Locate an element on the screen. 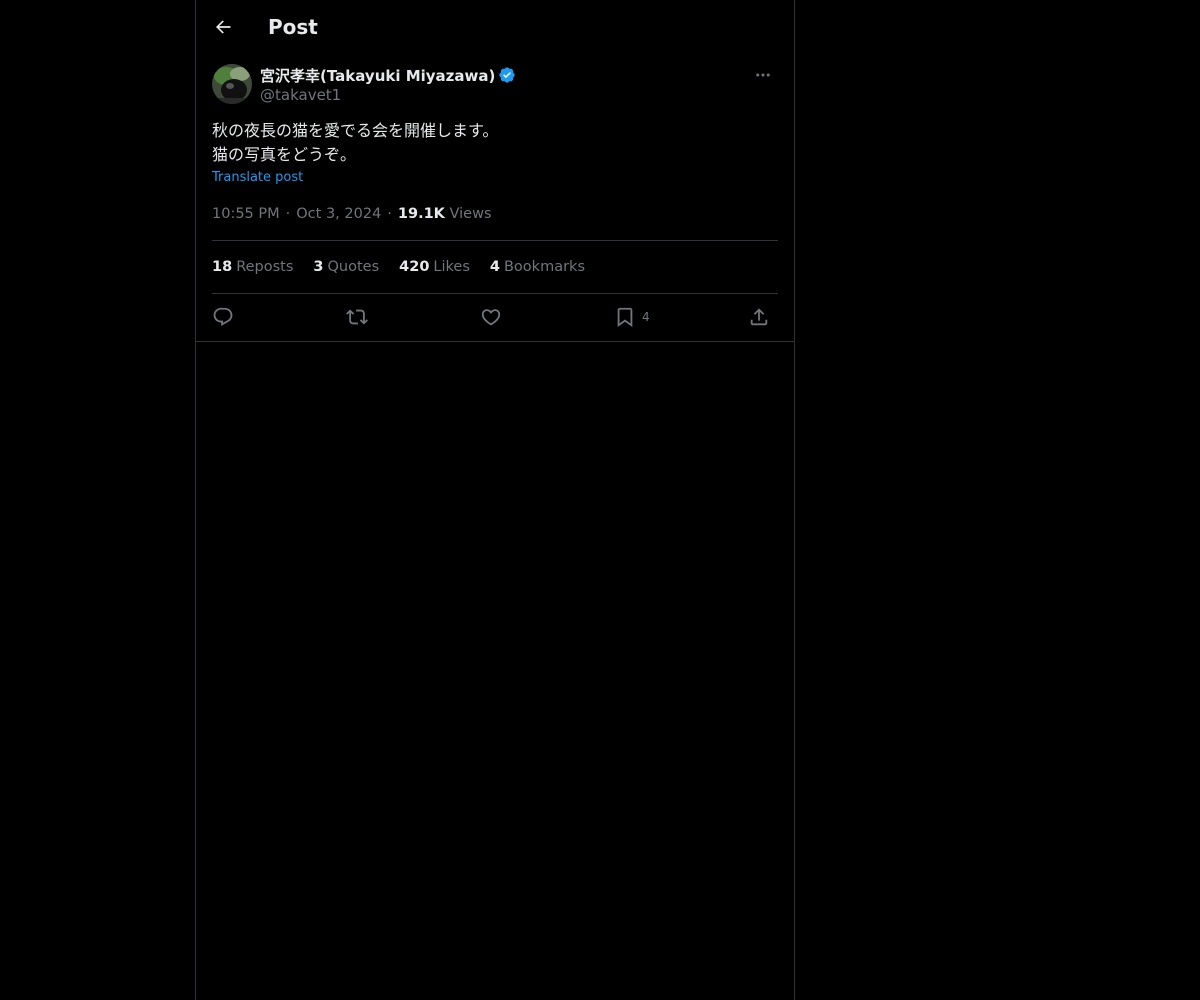  stat-count: 3 is located at coordinates (318, 267).